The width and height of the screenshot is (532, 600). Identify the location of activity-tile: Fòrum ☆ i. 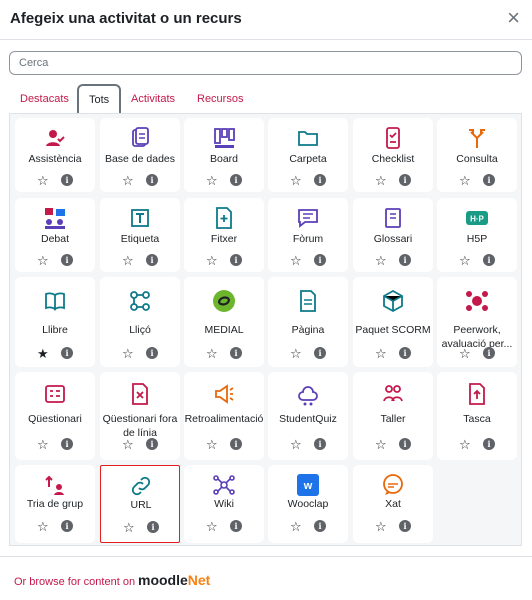
(308, 235).